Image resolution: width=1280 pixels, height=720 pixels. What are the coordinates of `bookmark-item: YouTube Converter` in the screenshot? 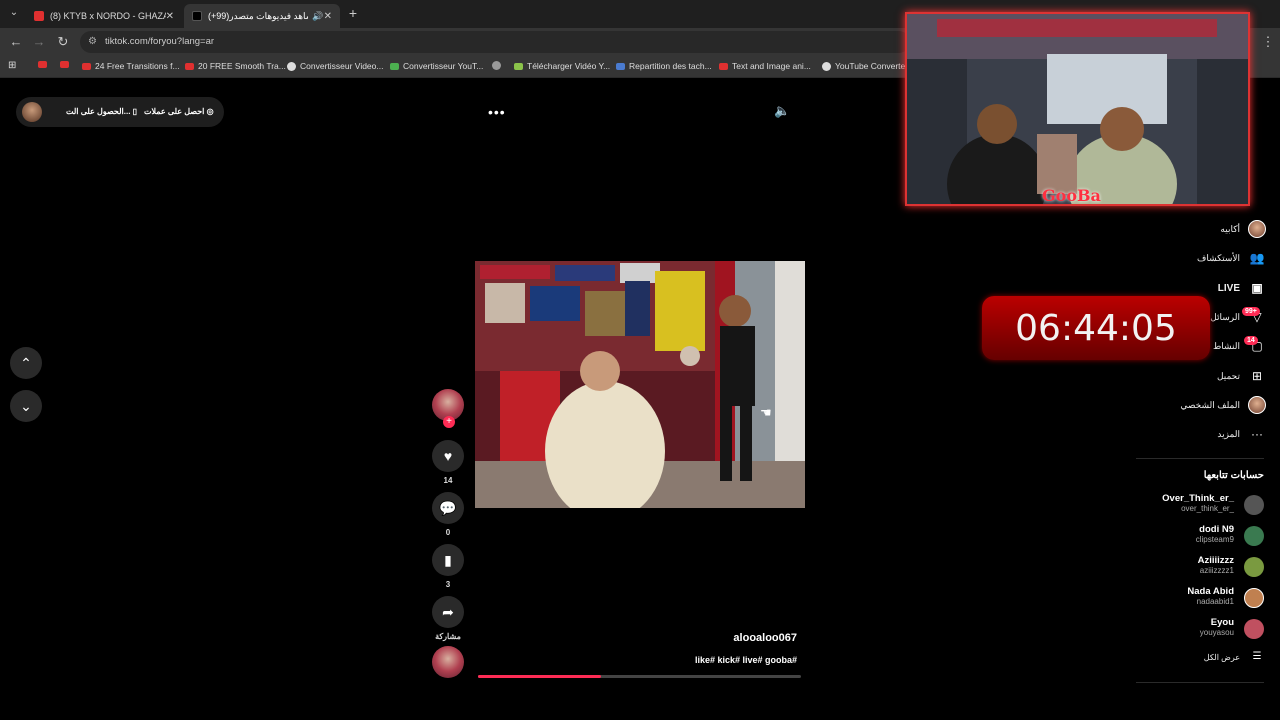 It's located at (865, 66).